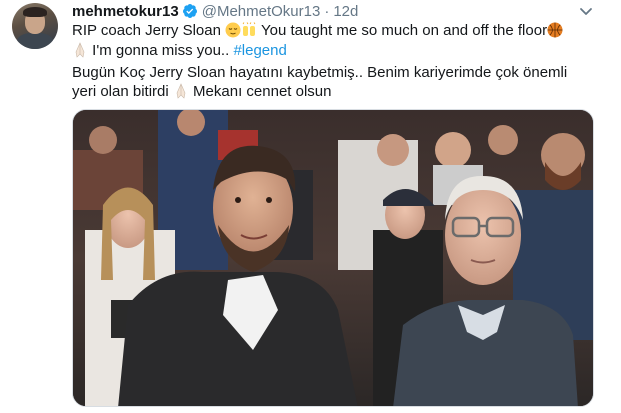 Image resolution: width=621 pixels, height=413 pixels. What do you see at coordinates (259, 50) in the screenshot?
I see `hashtag-link: #legend` at bounding box center [259, 50].